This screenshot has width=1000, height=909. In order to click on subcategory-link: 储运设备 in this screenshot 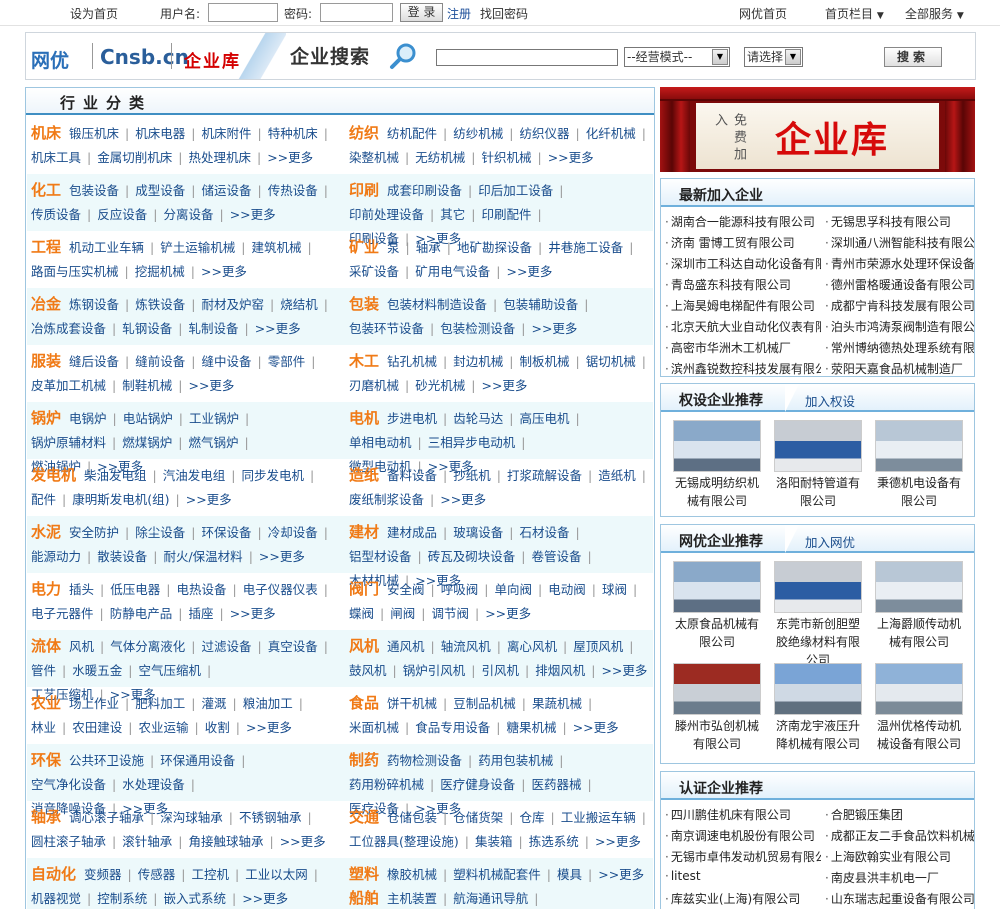, I will do `click(226, 190)`.